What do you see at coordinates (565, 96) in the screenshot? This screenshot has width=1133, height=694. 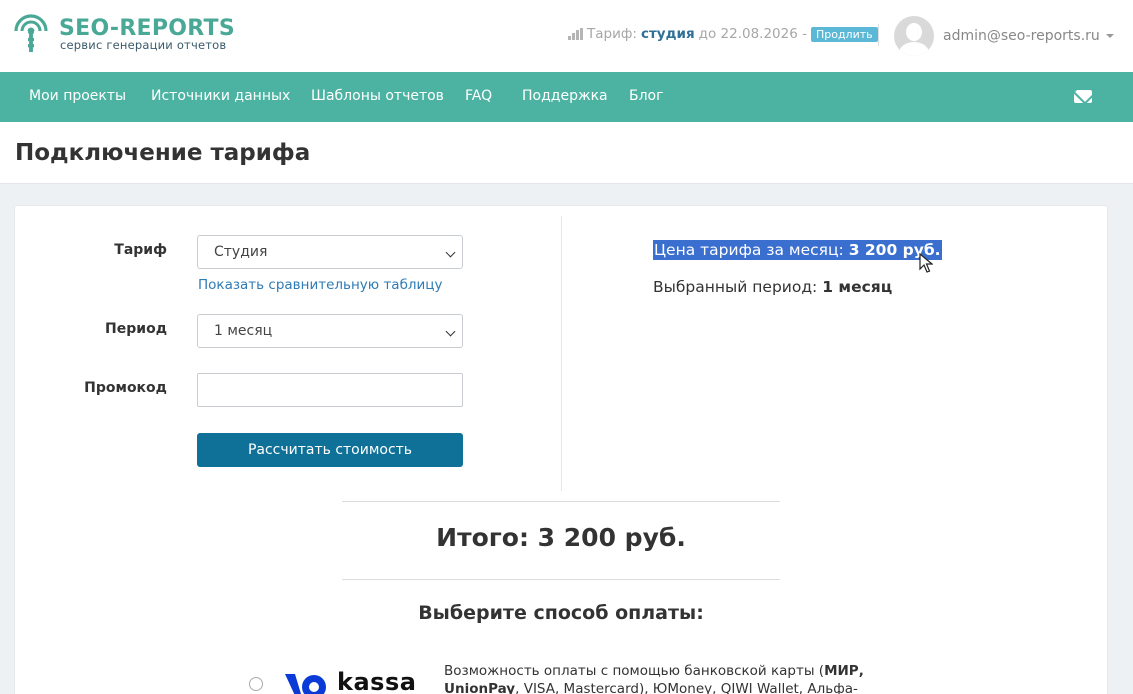 I see `nav-item-support: Поддержка` at bounding box center [565, 96].